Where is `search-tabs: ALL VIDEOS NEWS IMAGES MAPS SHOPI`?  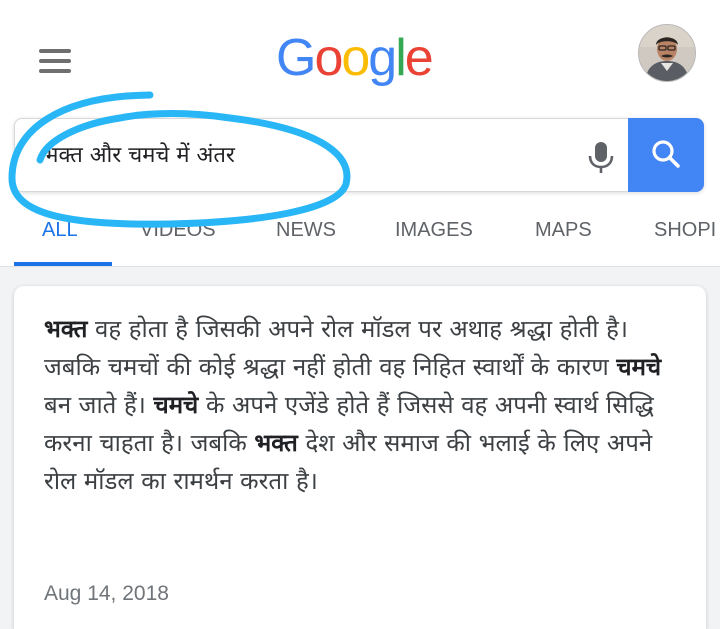
search-tabs: ALL VIDEOS NEWS IMAGES MAPS SHOPI is located at coordinates (360, 236).